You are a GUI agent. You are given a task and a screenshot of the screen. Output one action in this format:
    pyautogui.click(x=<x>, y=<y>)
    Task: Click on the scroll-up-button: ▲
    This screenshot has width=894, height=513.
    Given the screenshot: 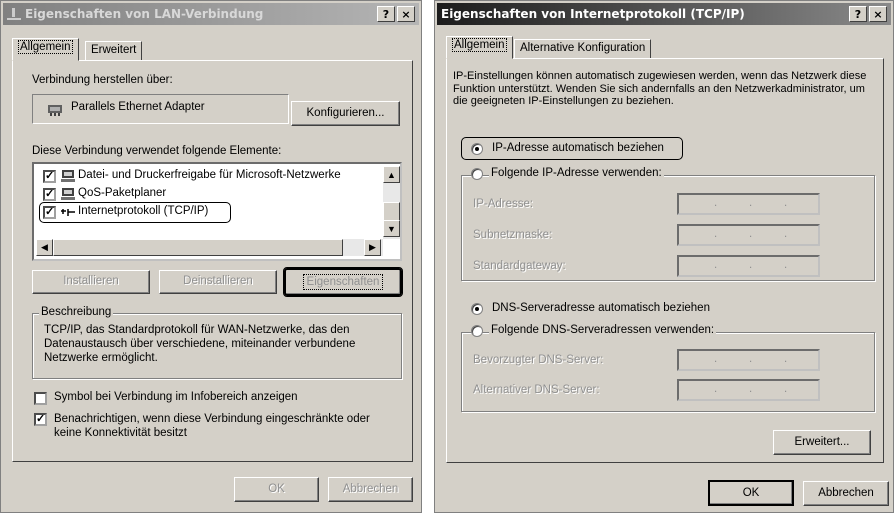 What is the action you would take?
    pyautogui.click(x=391, y=174)
    